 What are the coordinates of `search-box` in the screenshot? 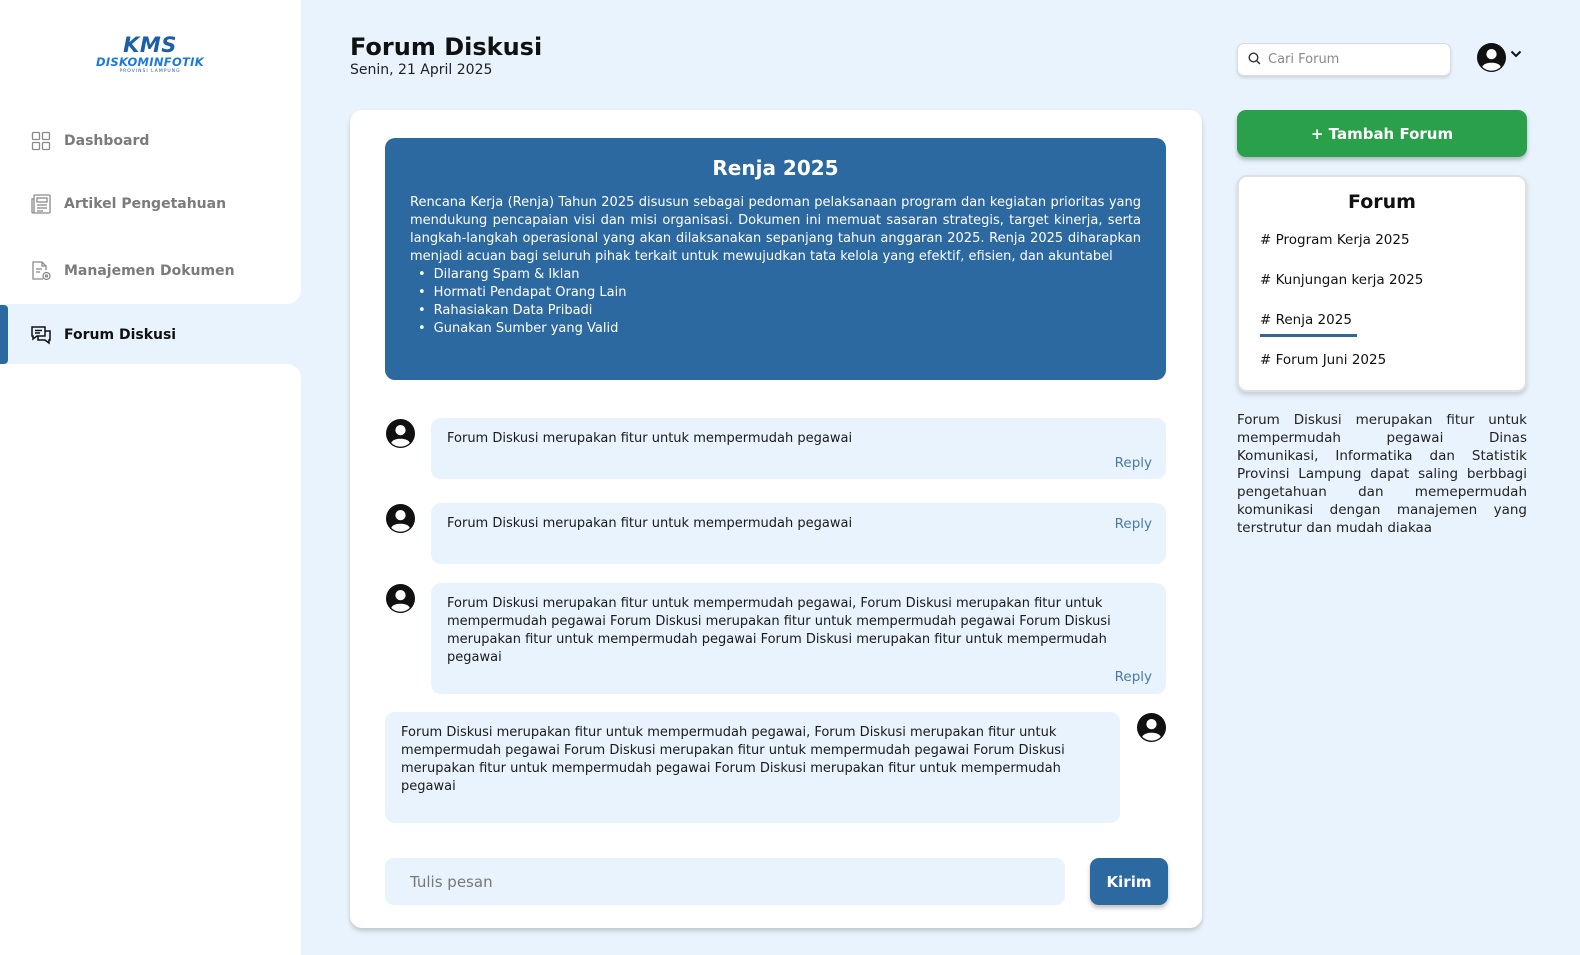 It's located at (1344, 59).